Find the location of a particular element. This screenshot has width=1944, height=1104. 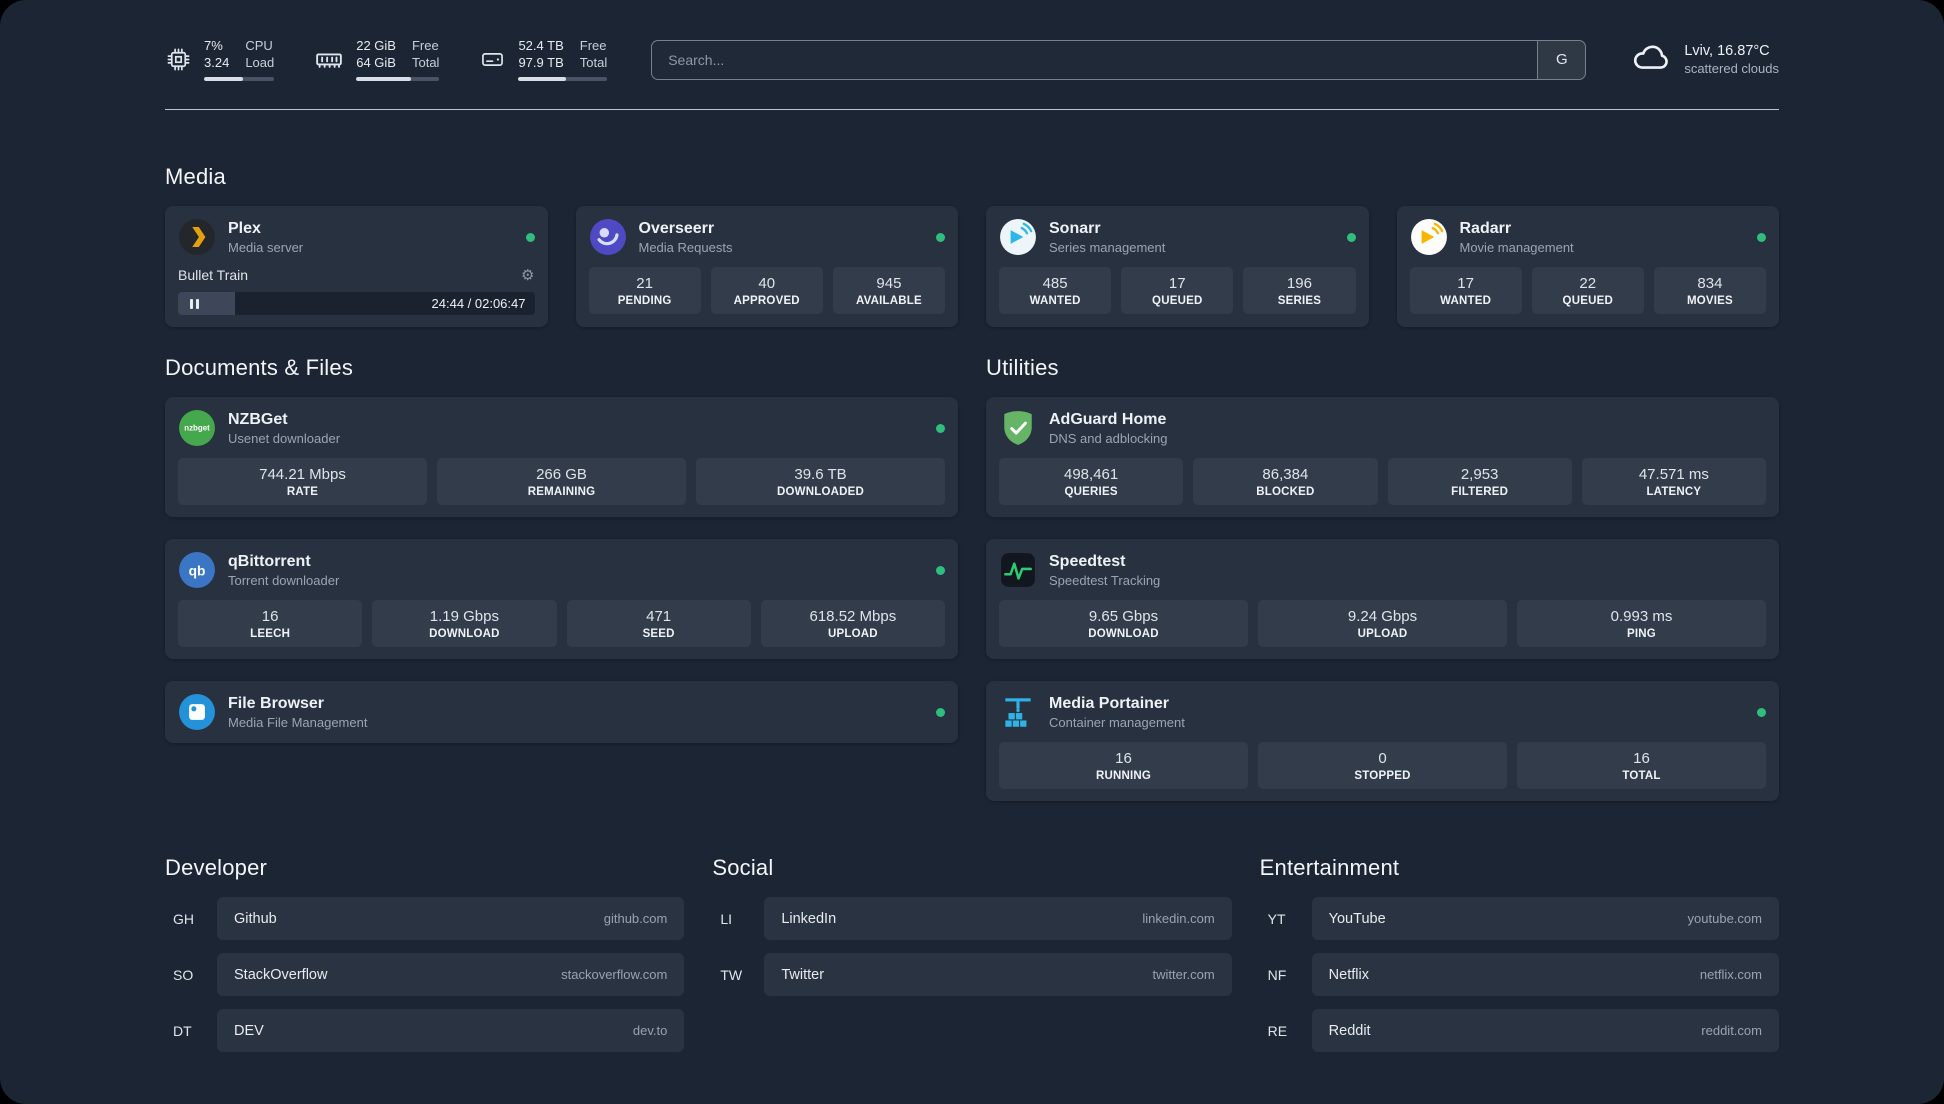

section-title-media: Media is located at coordinates (195, 176).